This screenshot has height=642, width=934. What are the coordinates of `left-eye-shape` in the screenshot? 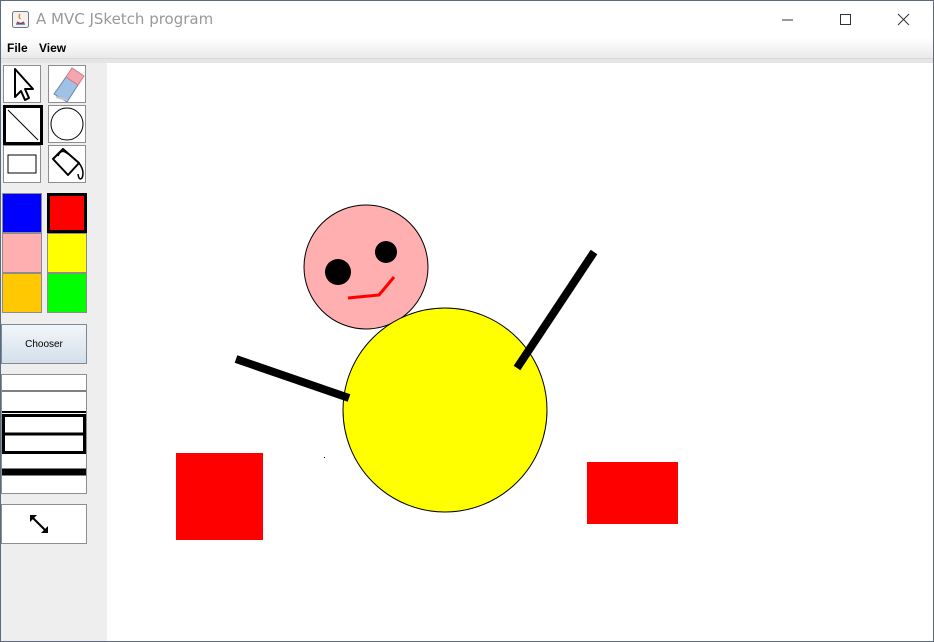 It's located at (338, 272).